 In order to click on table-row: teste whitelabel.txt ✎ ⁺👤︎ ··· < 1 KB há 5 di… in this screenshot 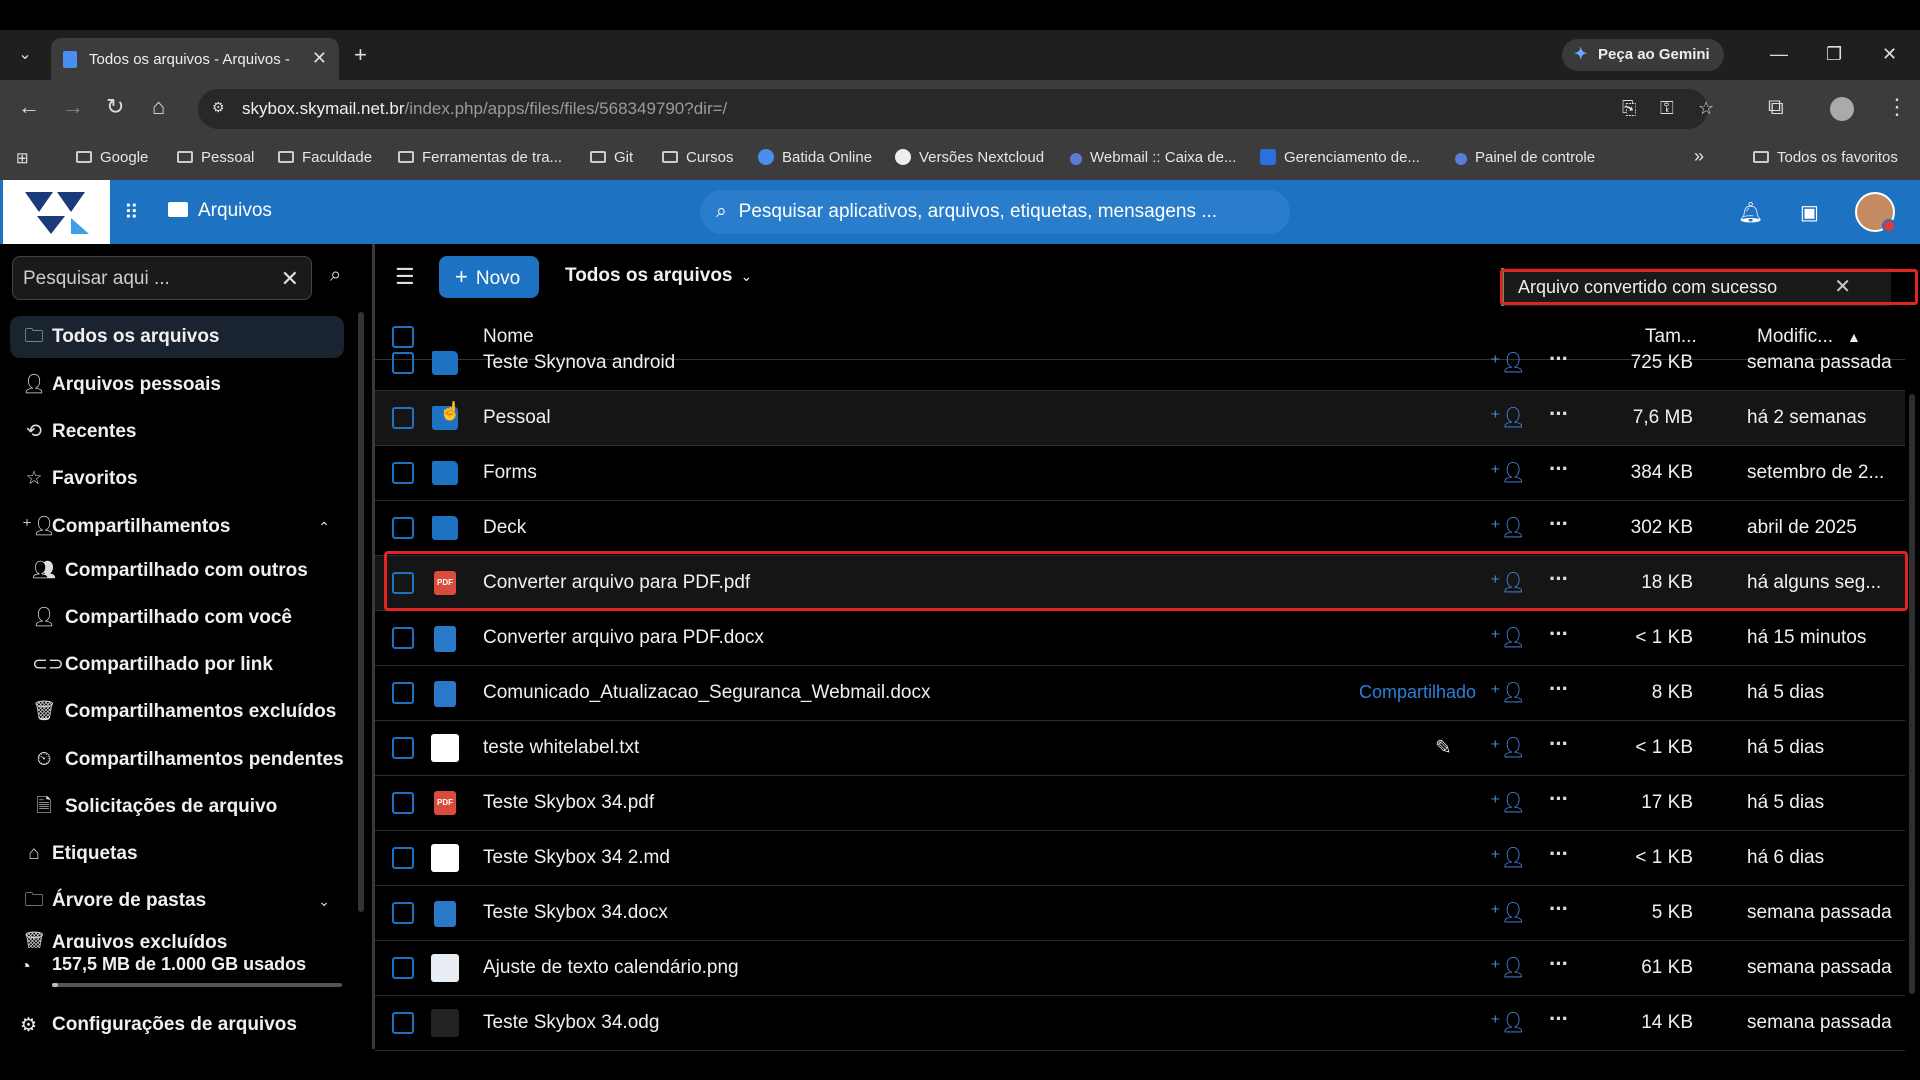, I will do `click(1140, 748)`.